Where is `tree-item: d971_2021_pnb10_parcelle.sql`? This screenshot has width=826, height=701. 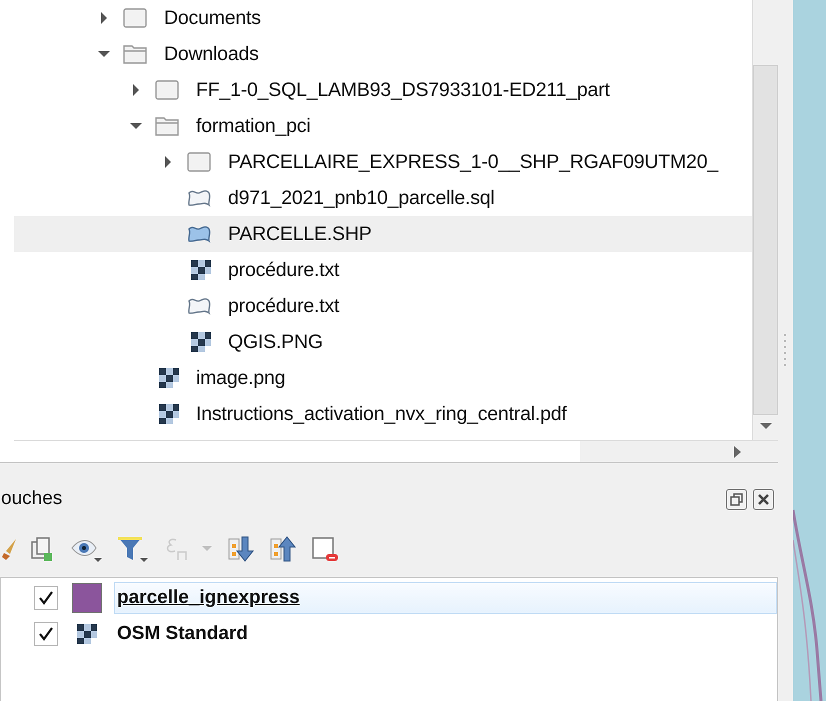
tree-item: d971_2021_pnb10_parcelle.sql is located at coordinates (383, 198).